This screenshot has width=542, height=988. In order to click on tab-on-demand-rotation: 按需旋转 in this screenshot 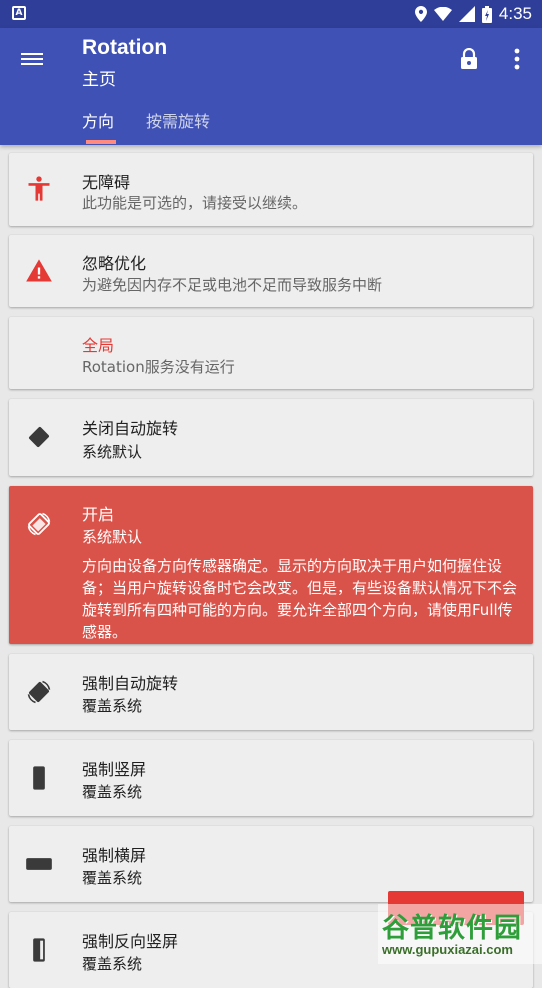, I will do `click(178, 120)`.